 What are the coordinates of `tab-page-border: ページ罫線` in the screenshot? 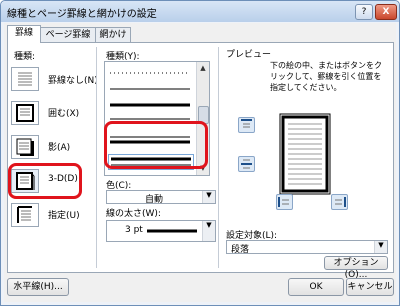 It's located at (68, 34).